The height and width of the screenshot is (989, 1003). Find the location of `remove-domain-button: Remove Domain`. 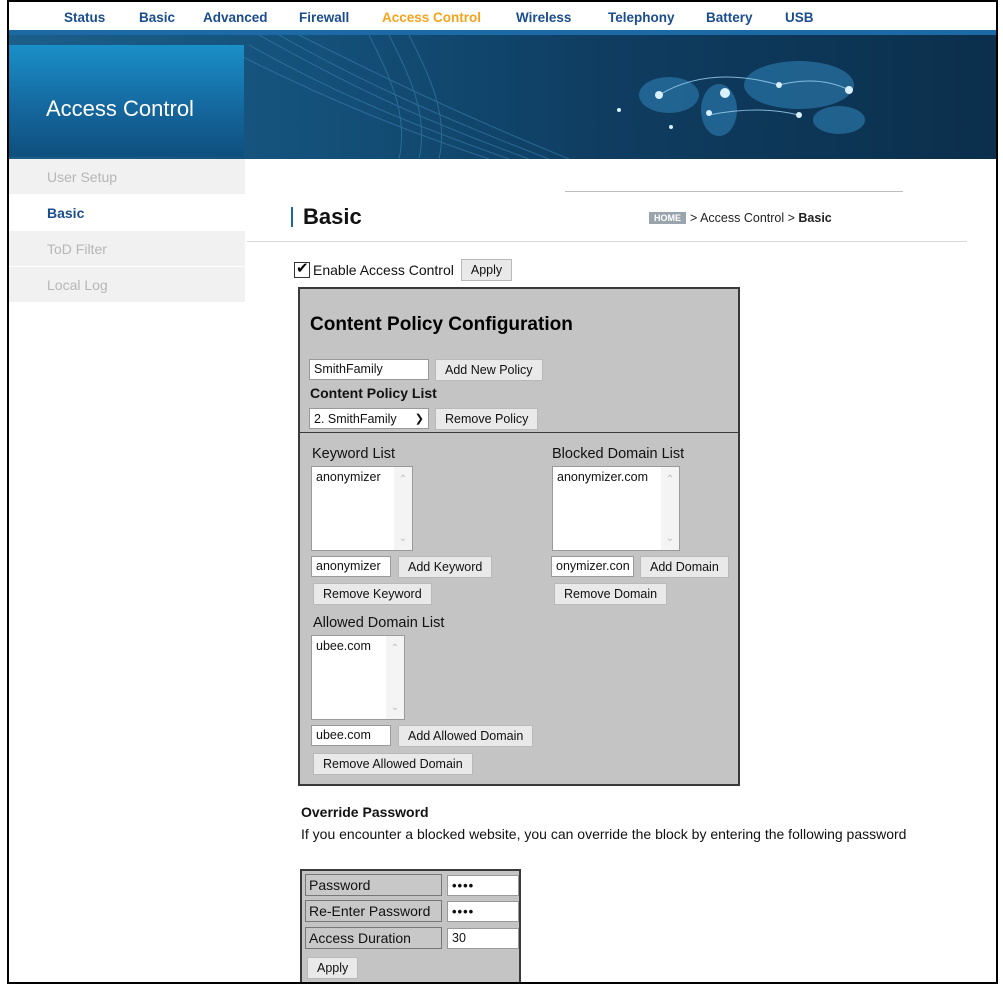

remove-domain-button: Remove Domain is located at coordinates (611, 594).